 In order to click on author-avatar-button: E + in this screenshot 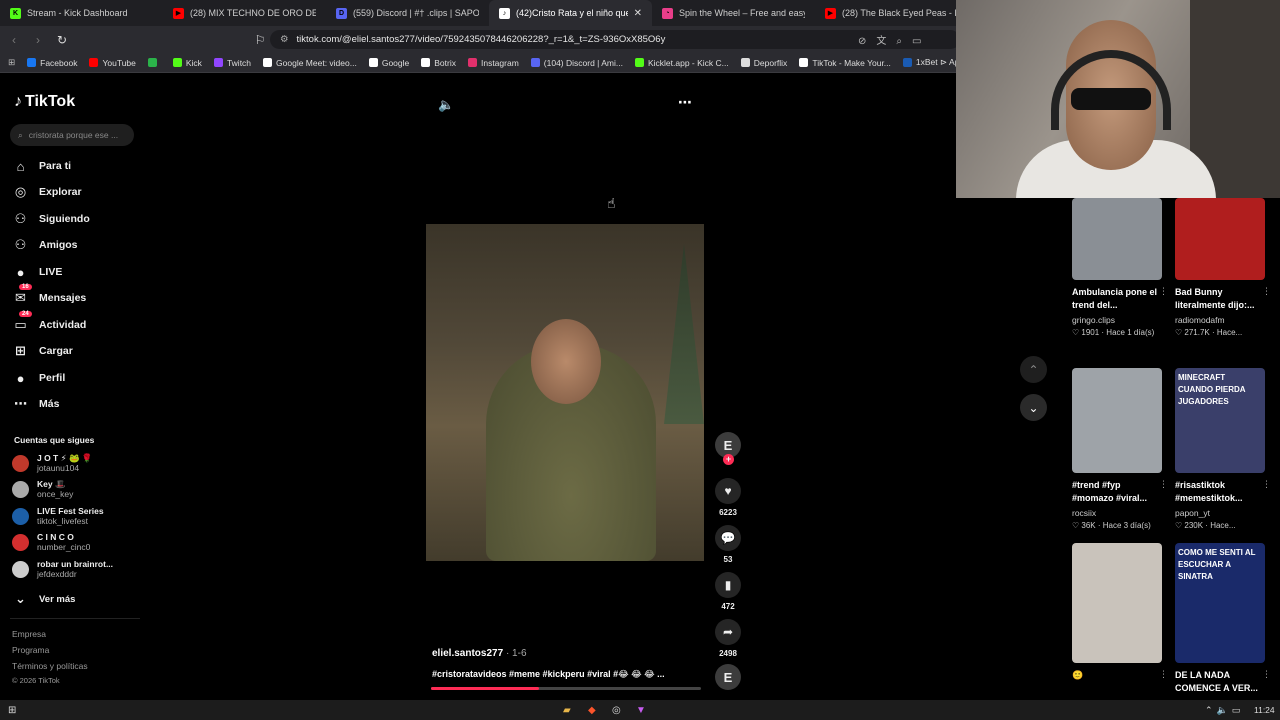, I will do `click(728, 448)`.